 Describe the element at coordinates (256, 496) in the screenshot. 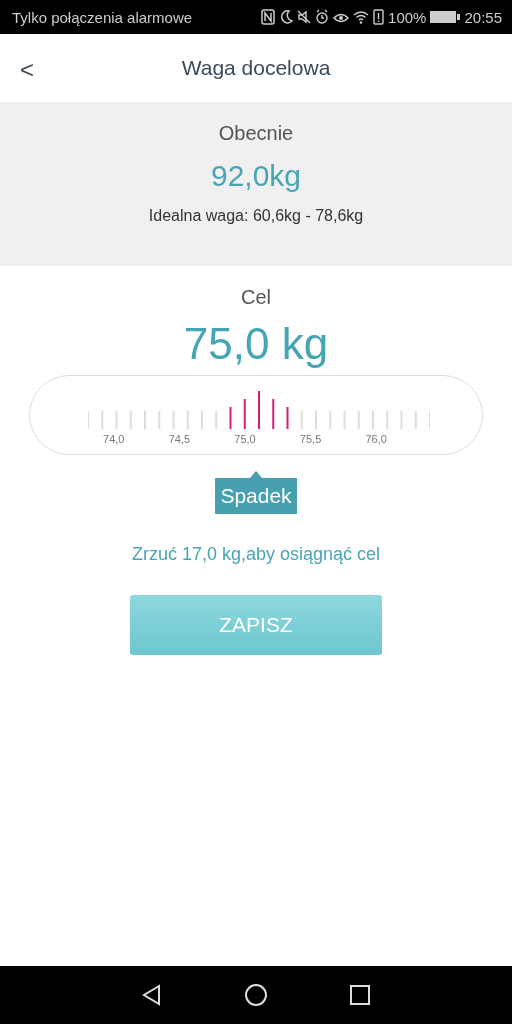

I see `trend-tag: Spadek` at that location.